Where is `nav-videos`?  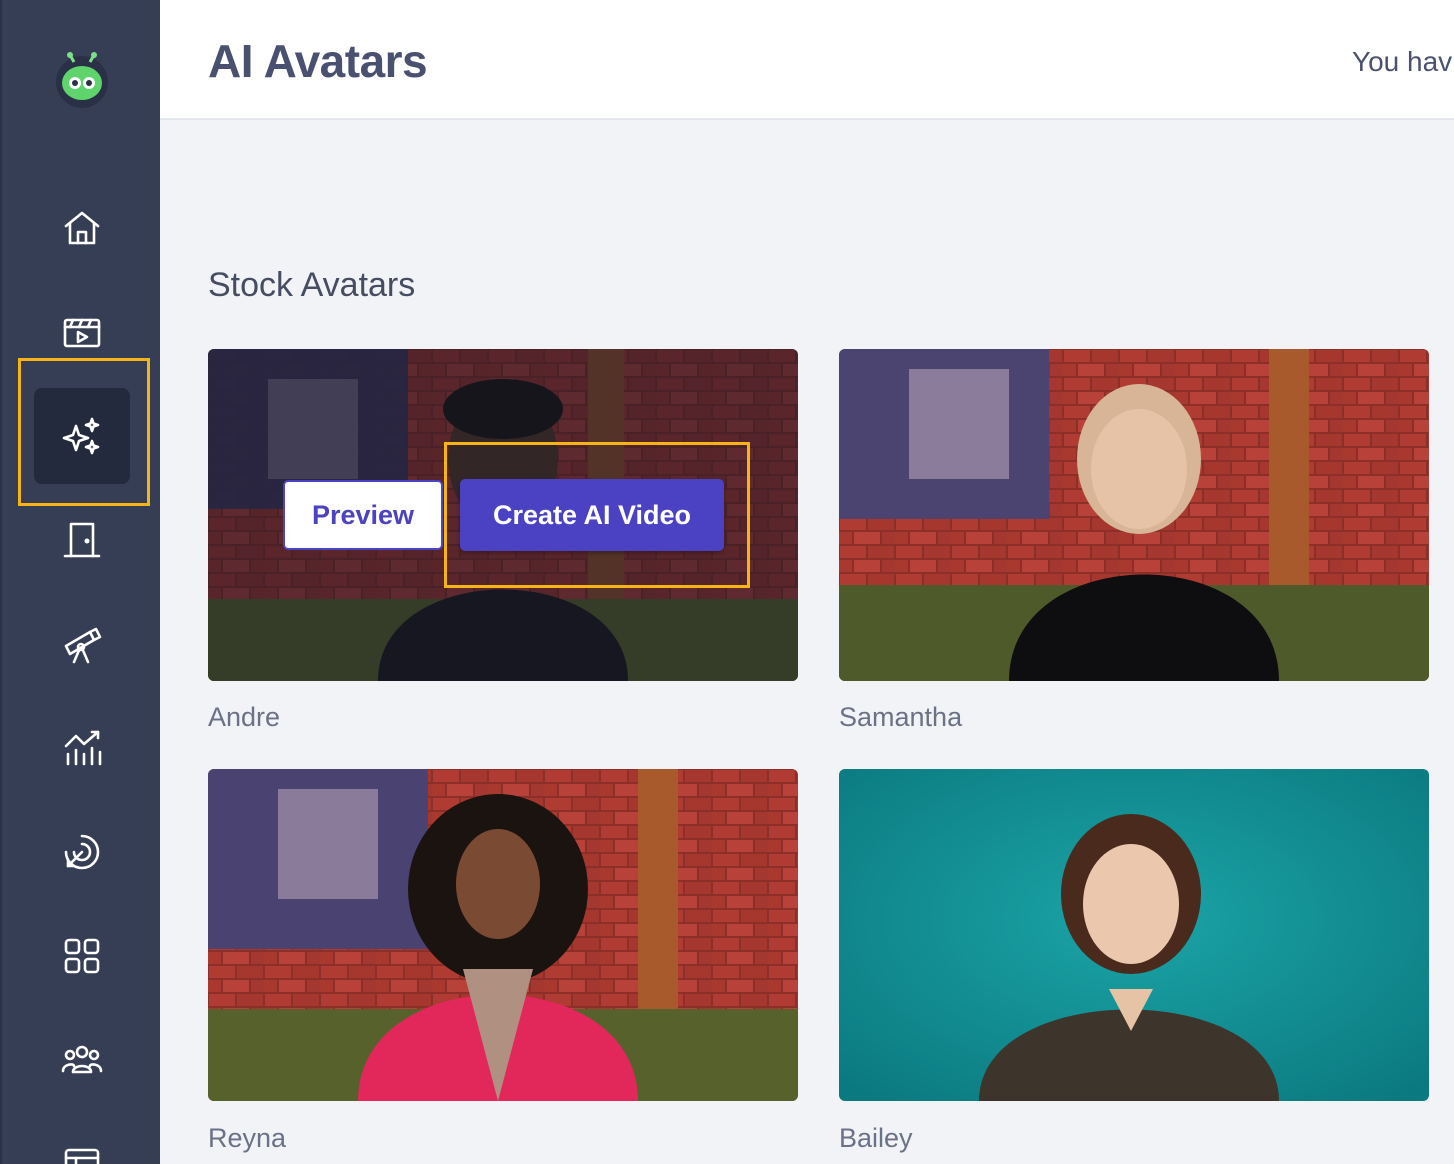 nav-videos is located at coordinates (82, 332).